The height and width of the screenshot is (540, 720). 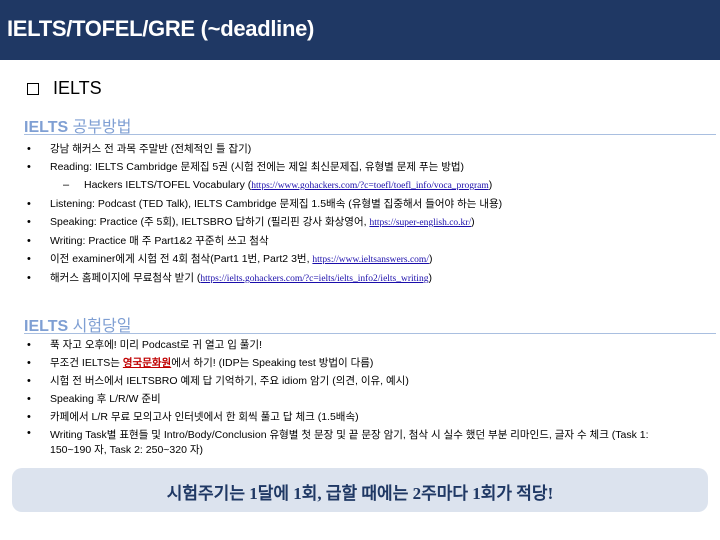 What do you see at coordinates (360, 30) in the screenshot?
I see `title-bar: IELTS/TOFEL/GRE (~deadline)` at bounding box center [360, 30].